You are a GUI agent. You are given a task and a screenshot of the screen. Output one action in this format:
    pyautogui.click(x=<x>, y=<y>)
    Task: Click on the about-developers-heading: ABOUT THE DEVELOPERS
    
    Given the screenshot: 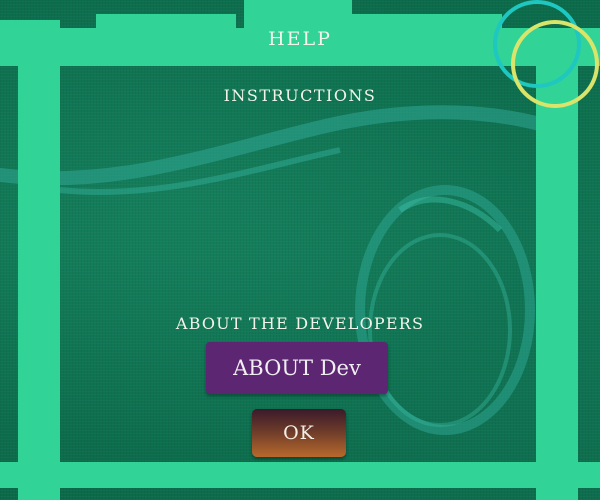 What is the action you would take?
    pyautogui.click(x=300, y=323)
    